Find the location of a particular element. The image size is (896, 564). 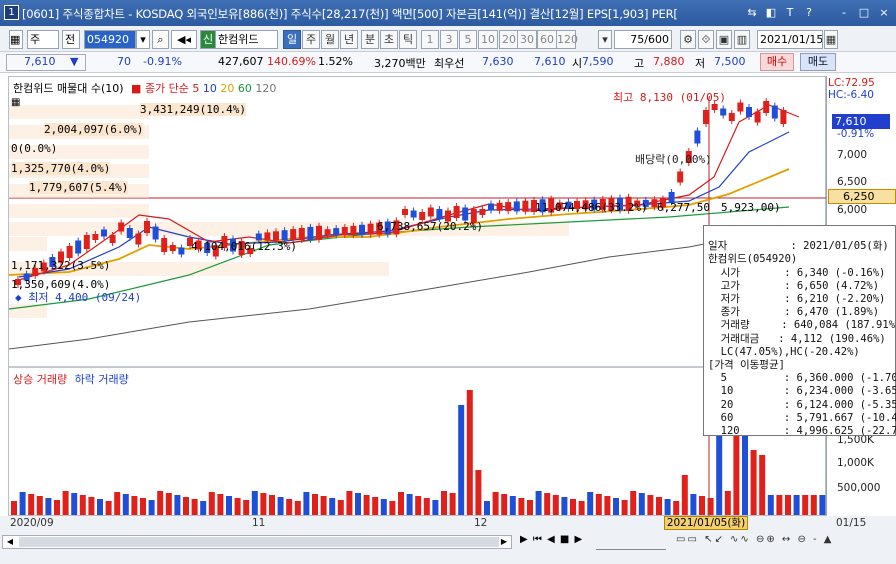

tooltip-line: 일자 : 2021/01/05(화) is located at coordinates (798, 246).